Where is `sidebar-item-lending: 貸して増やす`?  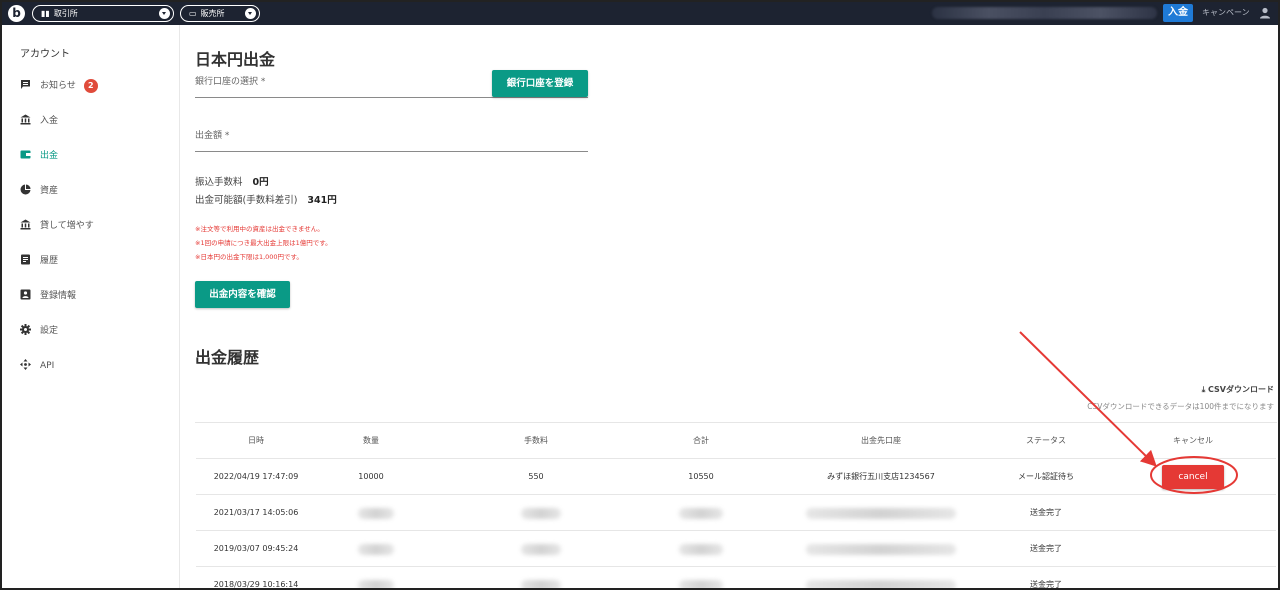 sidebar-item-lending: 貸して増やす is located at coordinates (57, 226).